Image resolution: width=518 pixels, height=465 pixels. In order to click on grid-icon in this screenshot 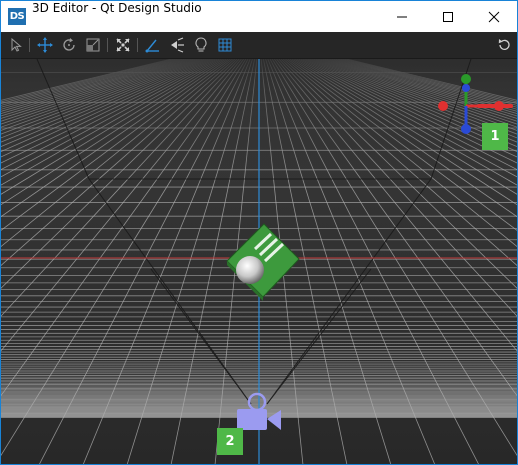, I will do `click(225, 45)`.